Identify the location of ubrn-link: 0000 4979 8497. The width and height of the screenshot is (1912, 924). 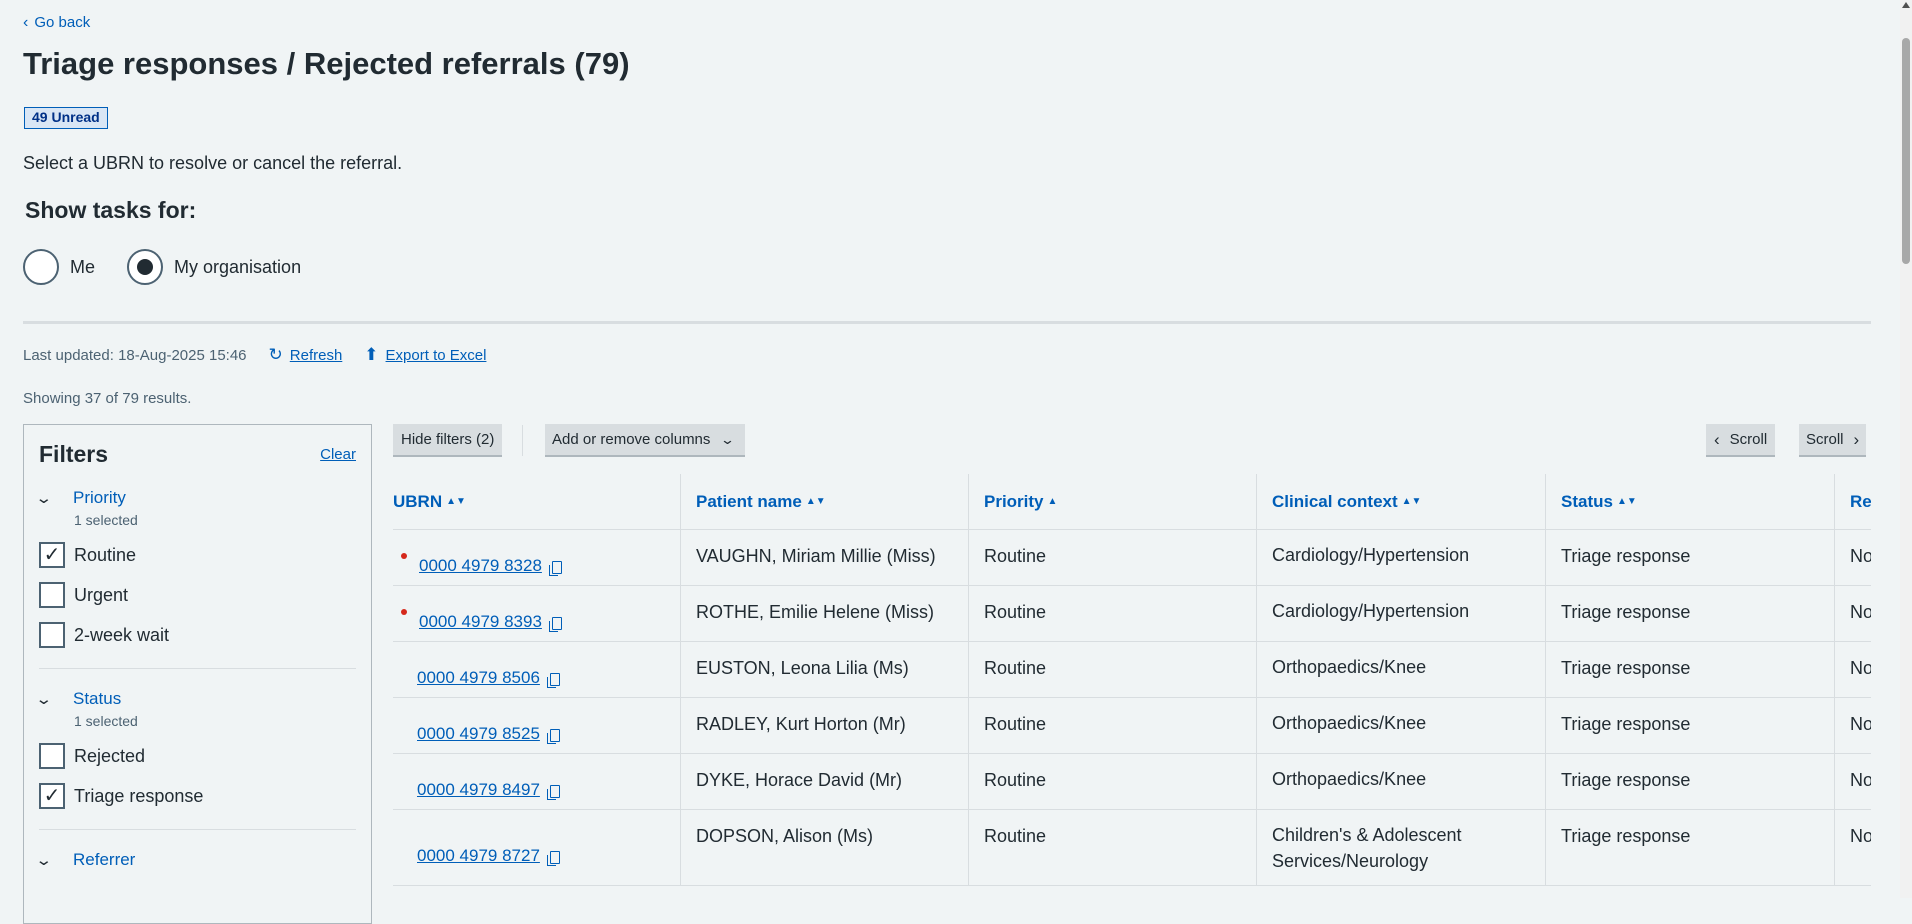
(478, 790).